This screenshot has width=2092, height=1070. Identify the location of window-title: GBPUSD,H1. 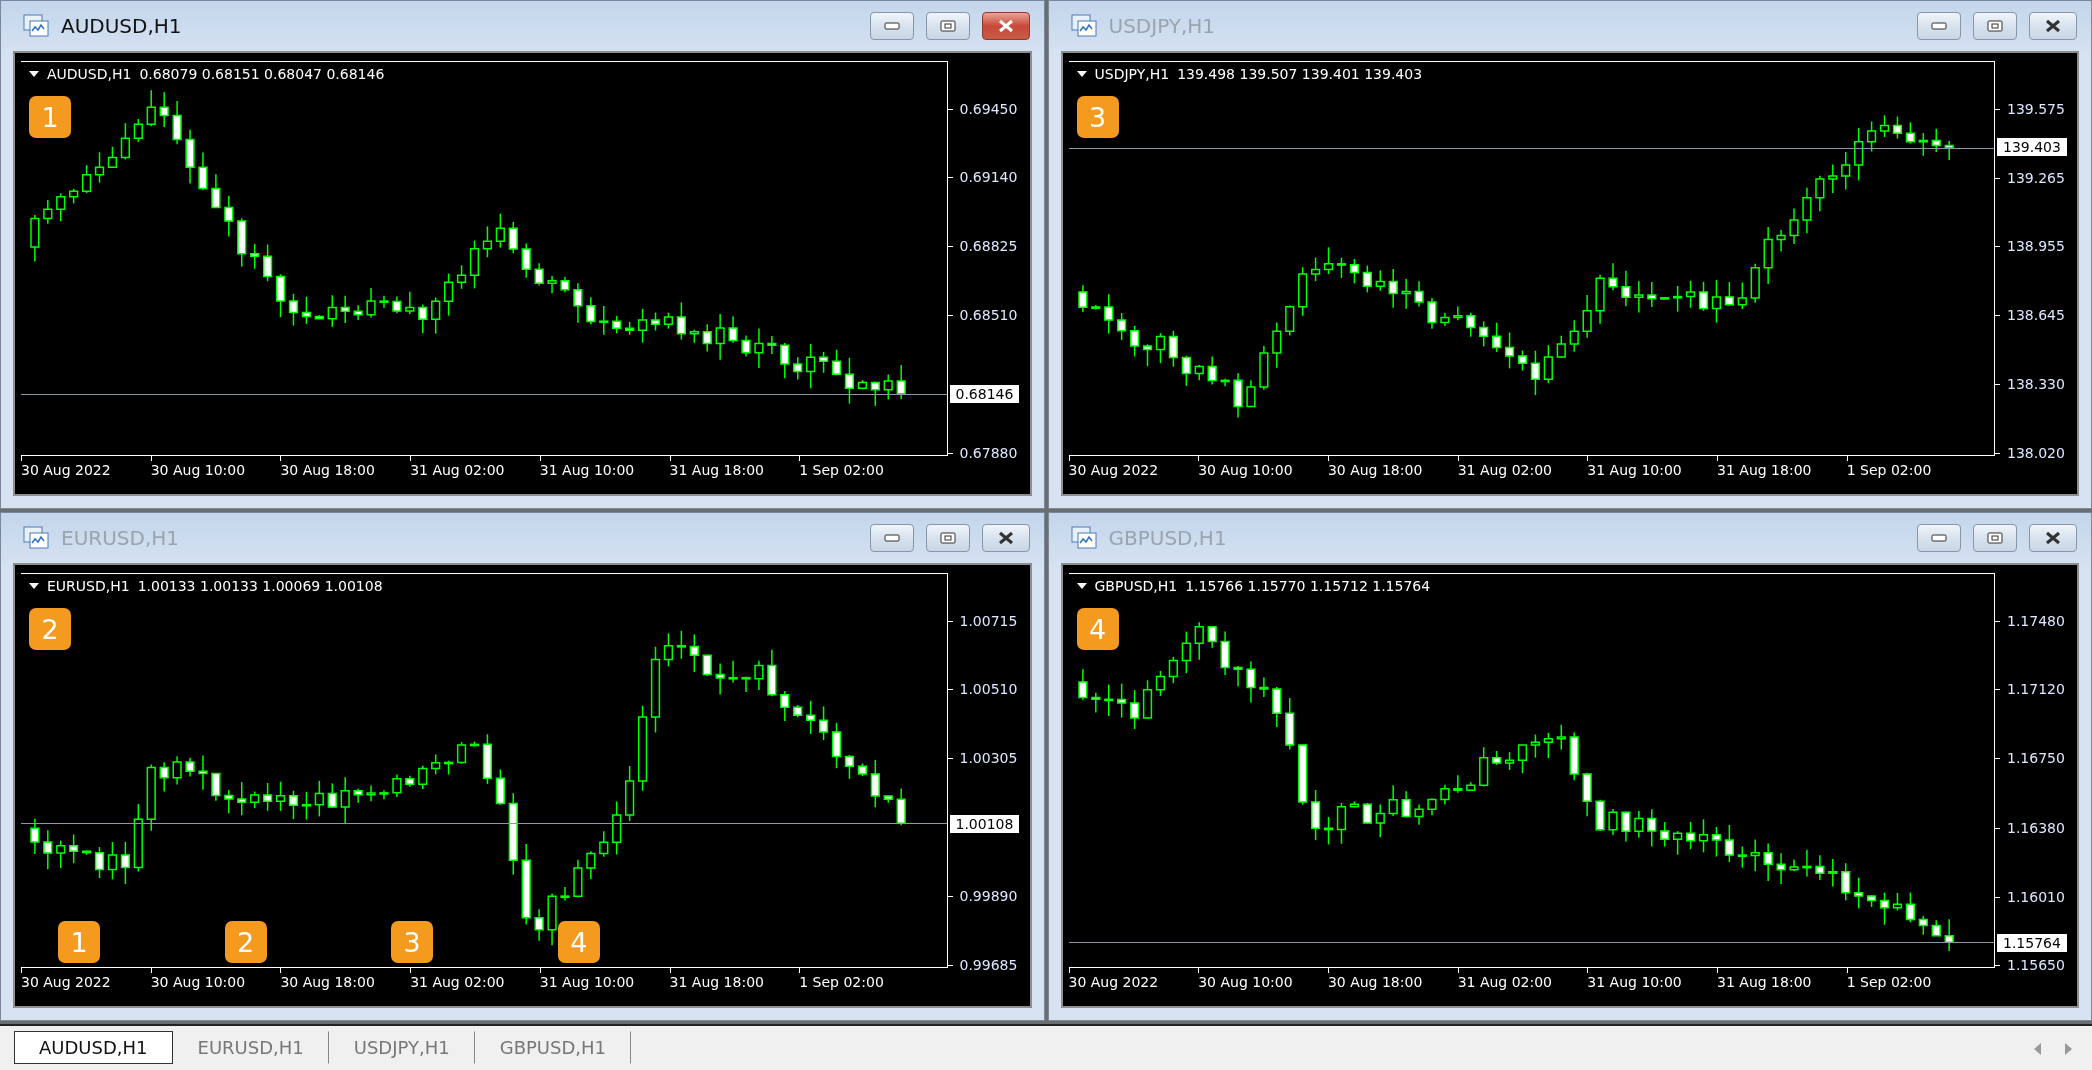
(1168, 538).